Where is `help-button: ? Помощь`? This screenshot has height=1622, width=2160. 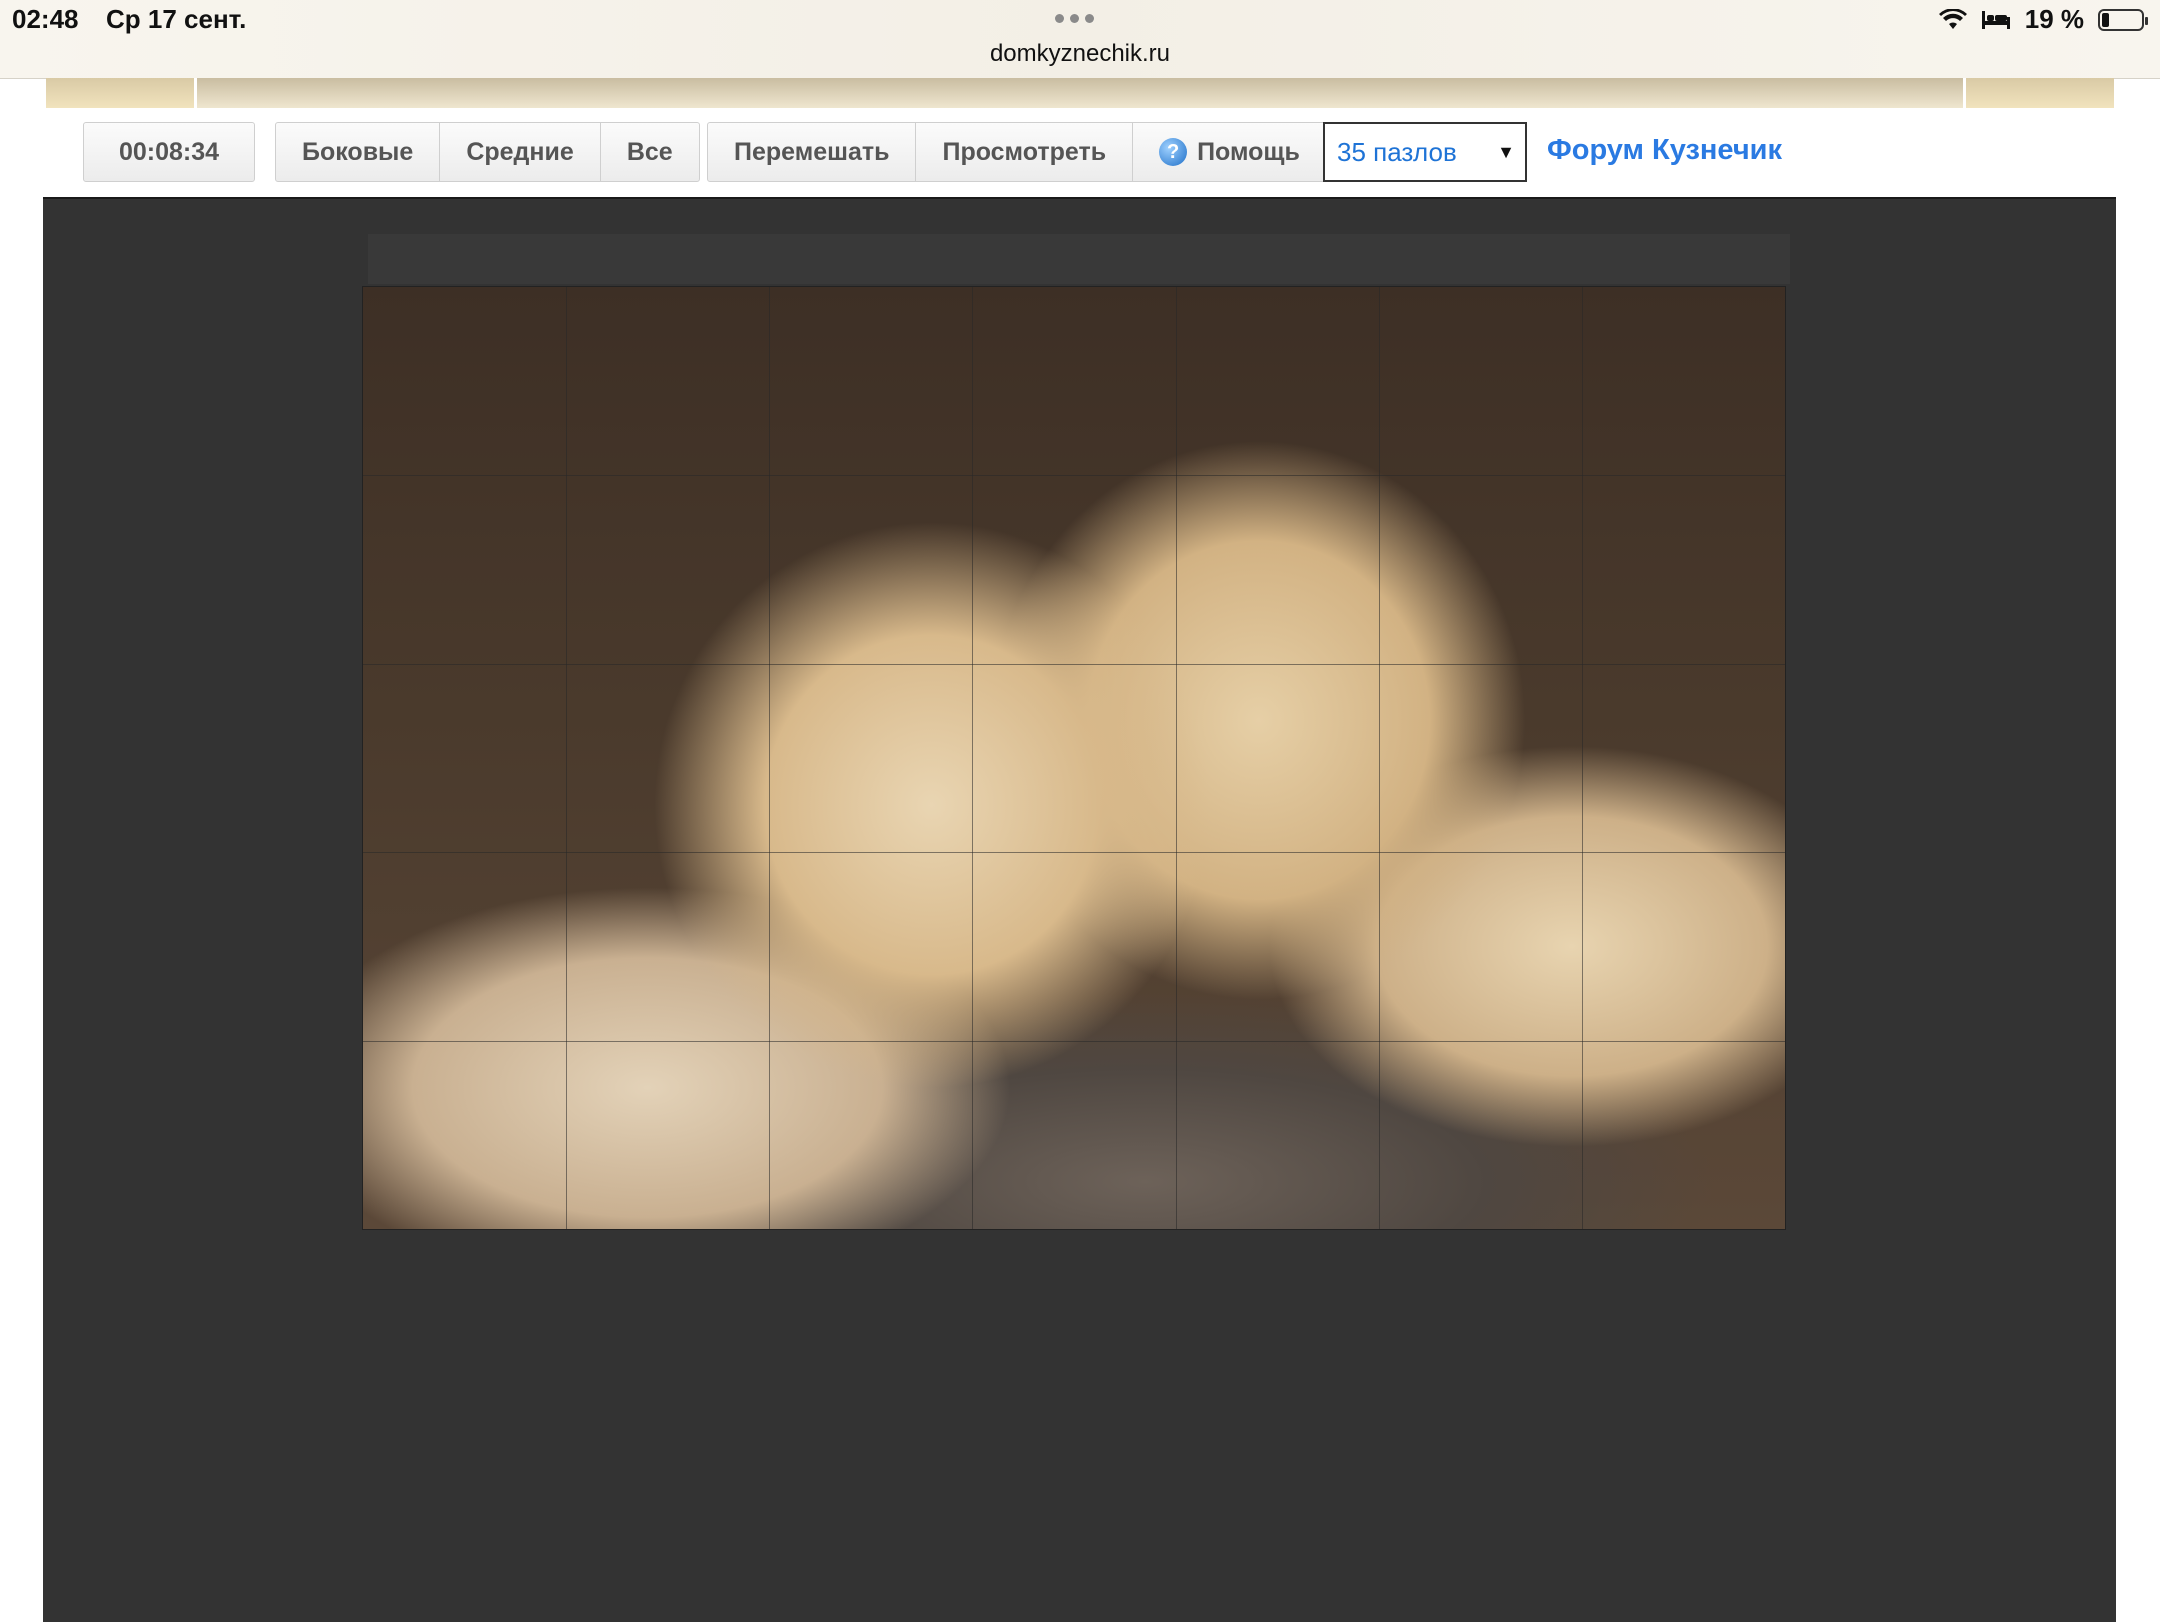 help-button: ? Помощь is located at coordinates (1229, 152).